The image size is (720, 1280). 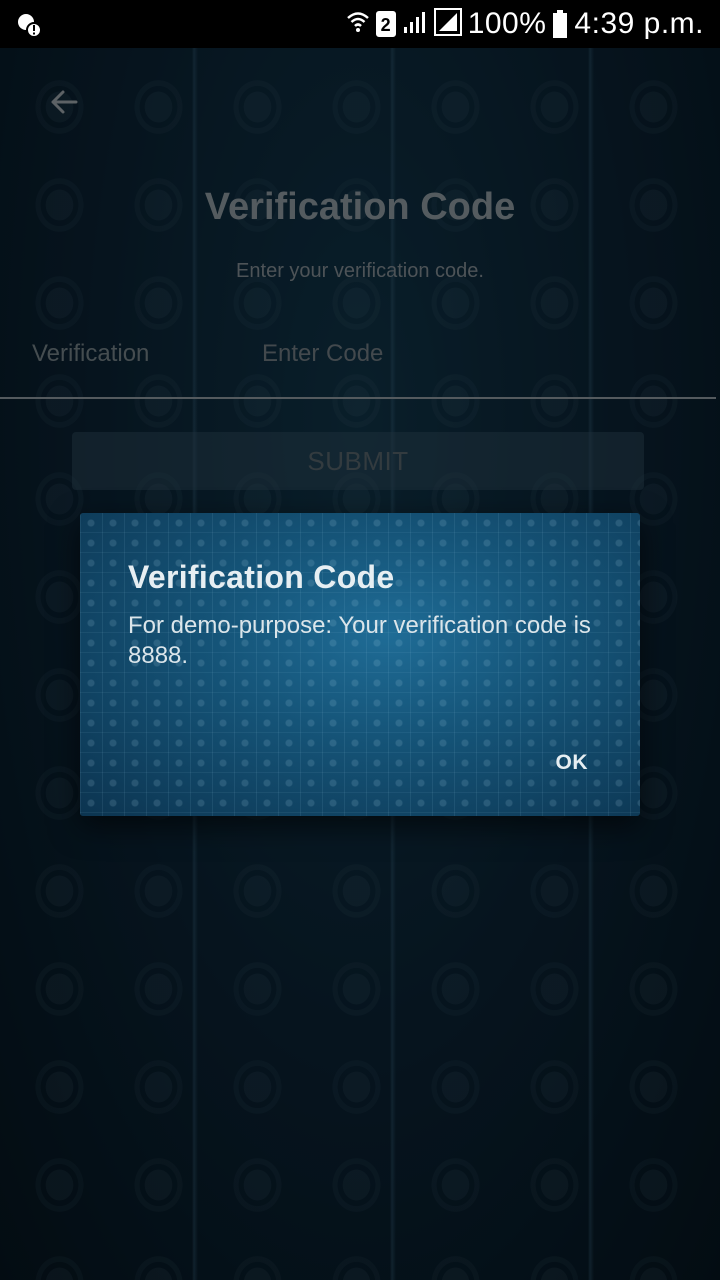 I want to click on notification-alert-icon, so click(x=29, y=25).